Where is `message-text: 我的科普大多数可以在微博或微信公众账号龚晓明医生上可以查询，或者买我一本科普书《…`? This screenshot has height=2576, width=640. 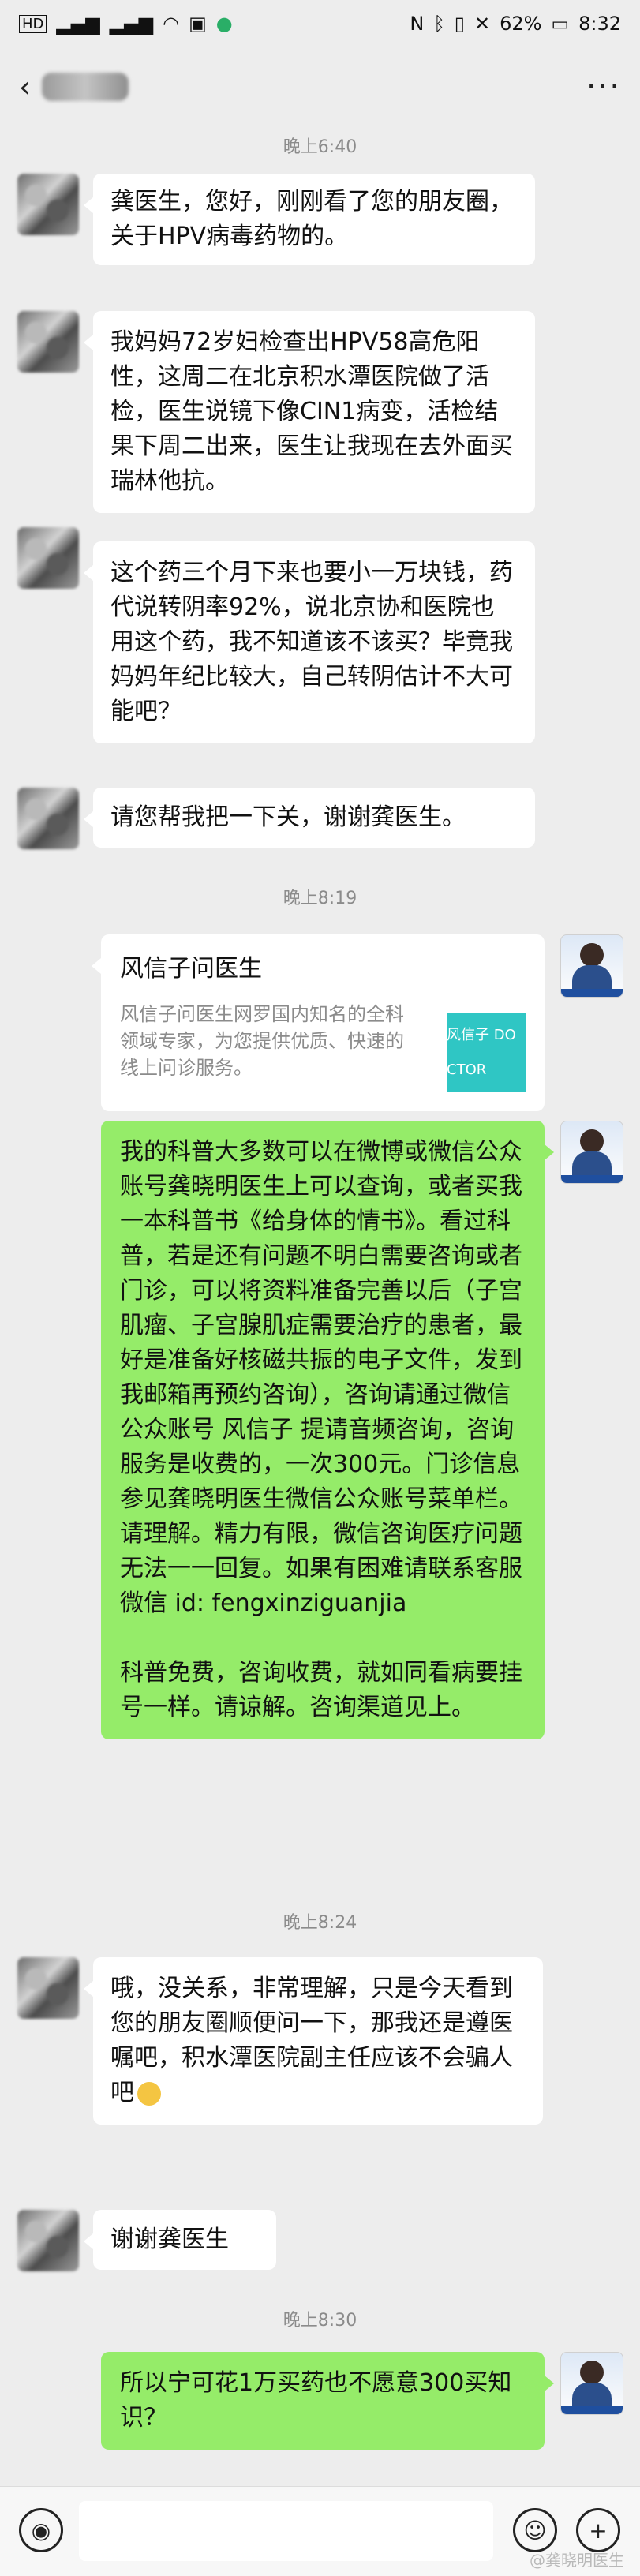 message-text: 我的科普大多数可以在微博或微信公众账号龚晓明医生上可以查询，或者买我一本科普书《… is located at coordinates (321, 1377).